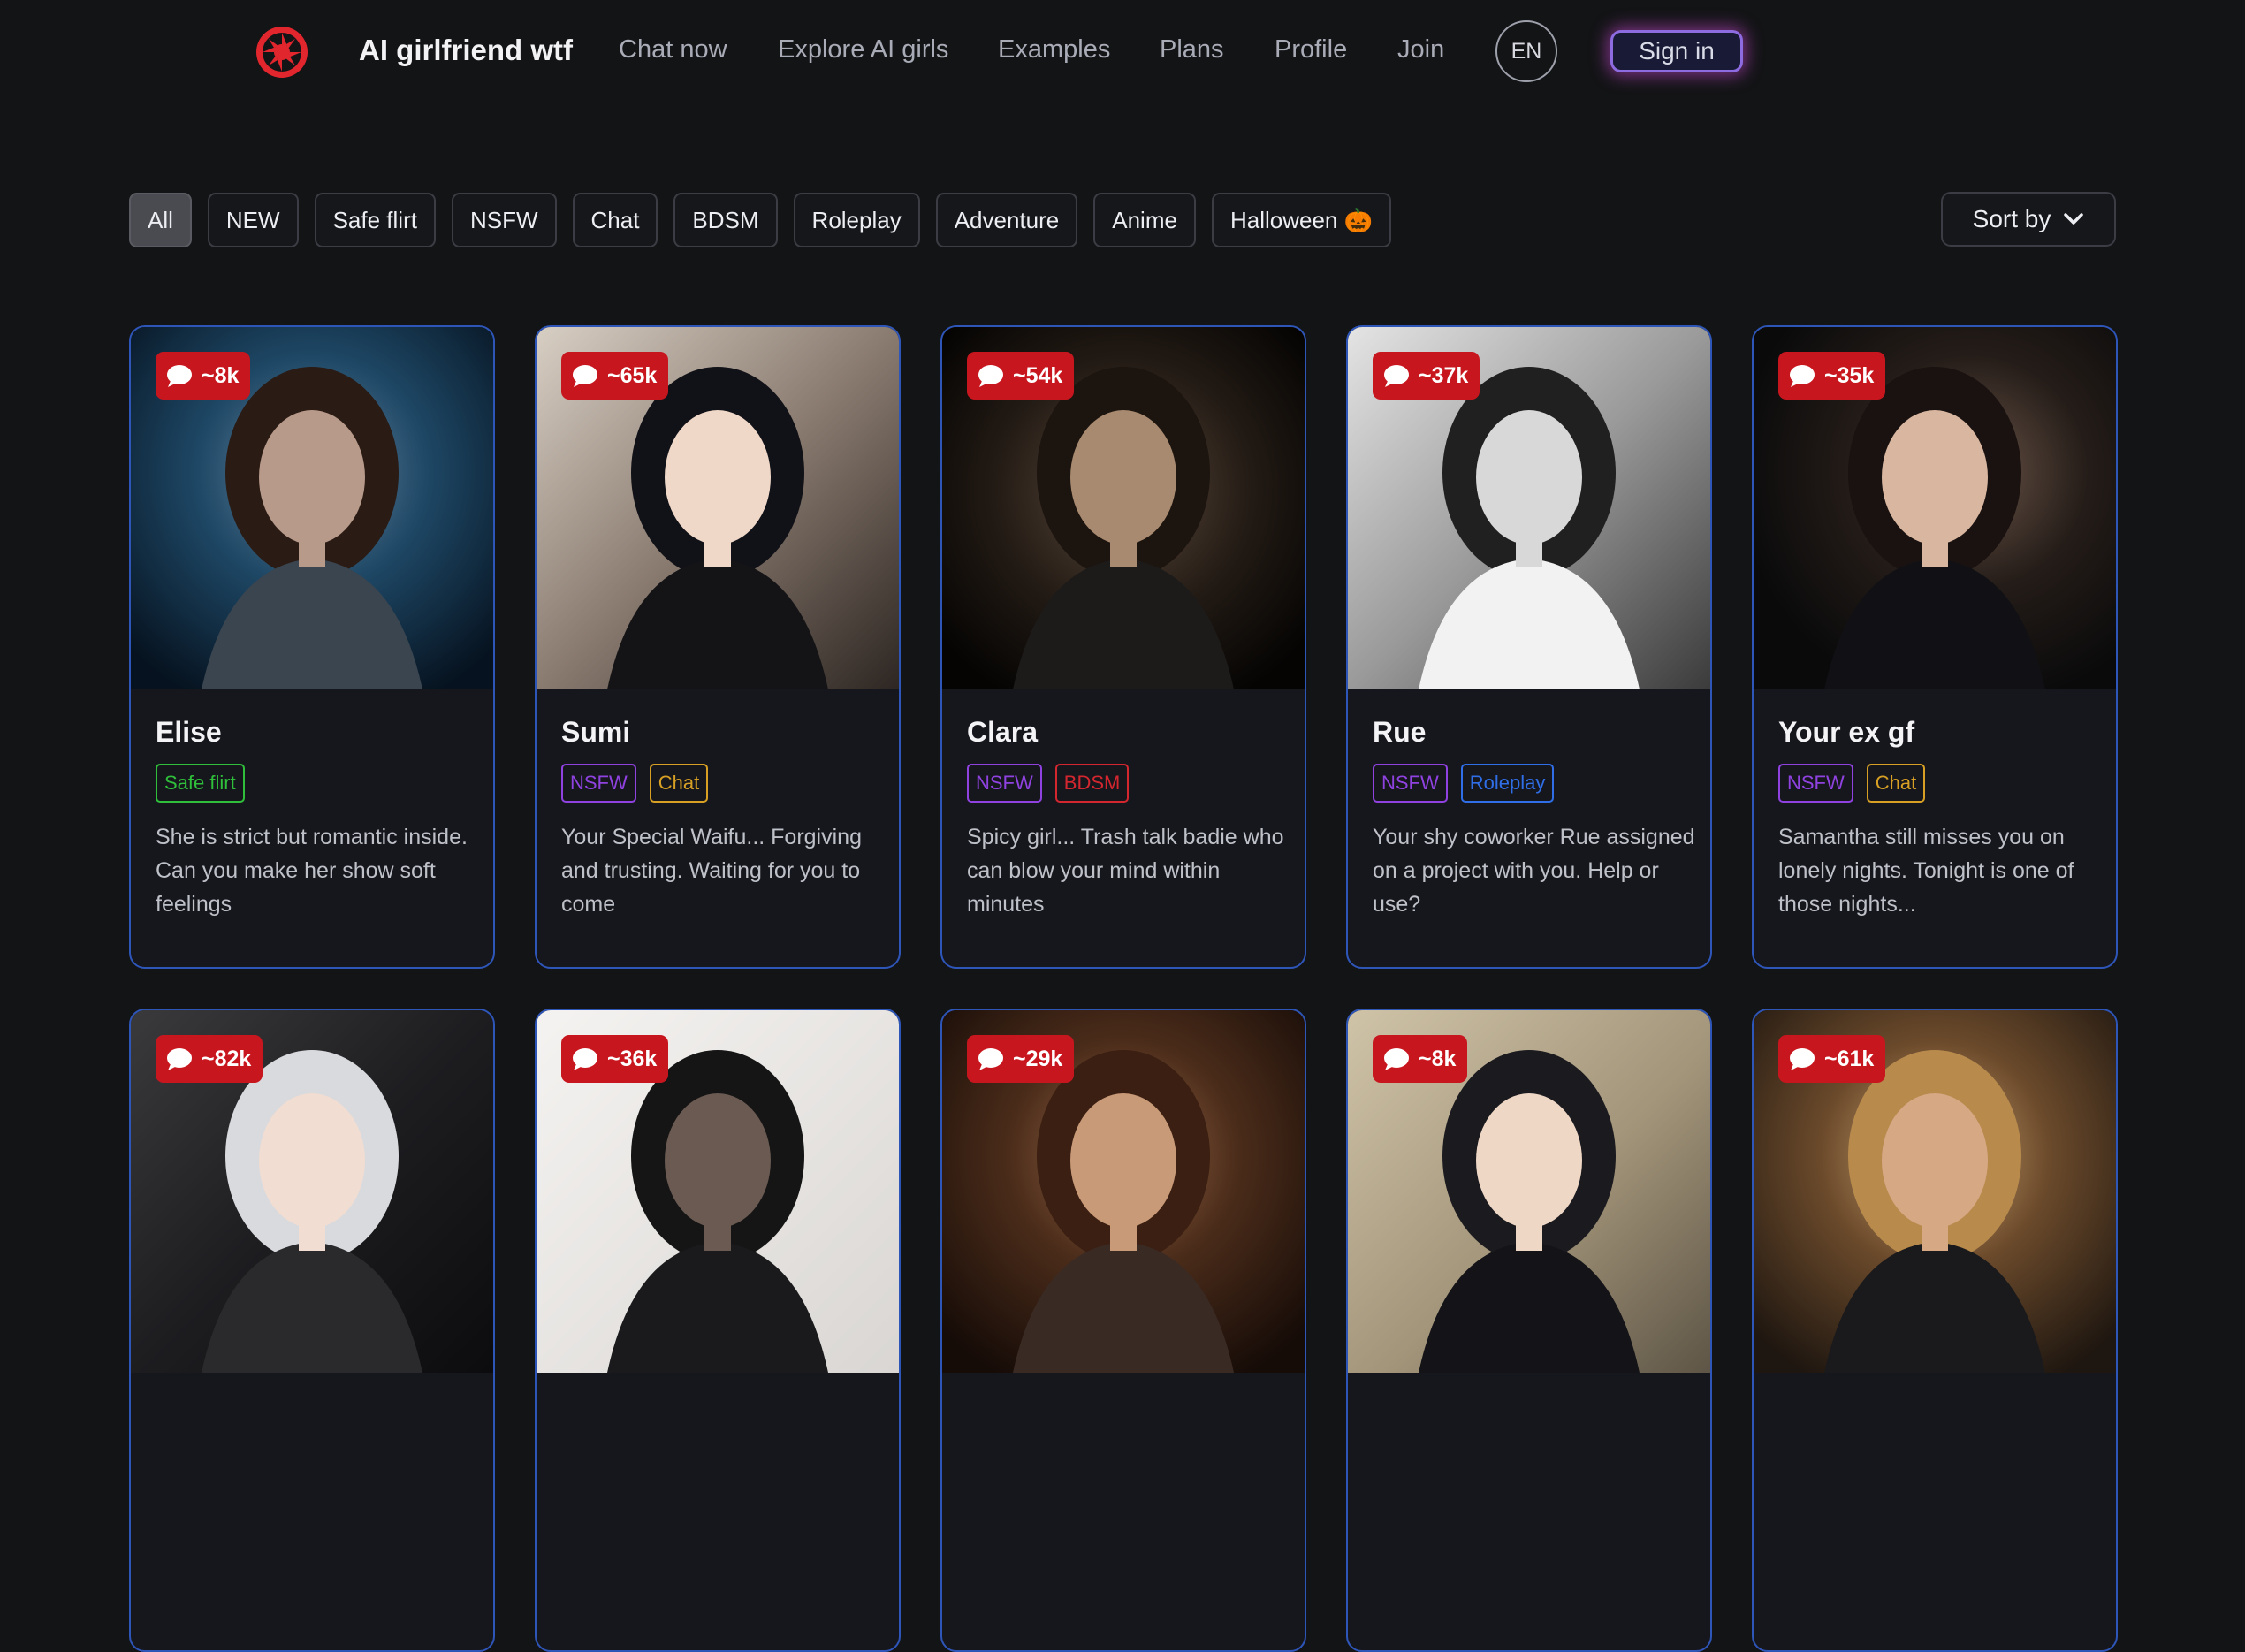 This screenshot has height=1652, width=2245. I want to click on message-count: ~65k, so click(633, 375).